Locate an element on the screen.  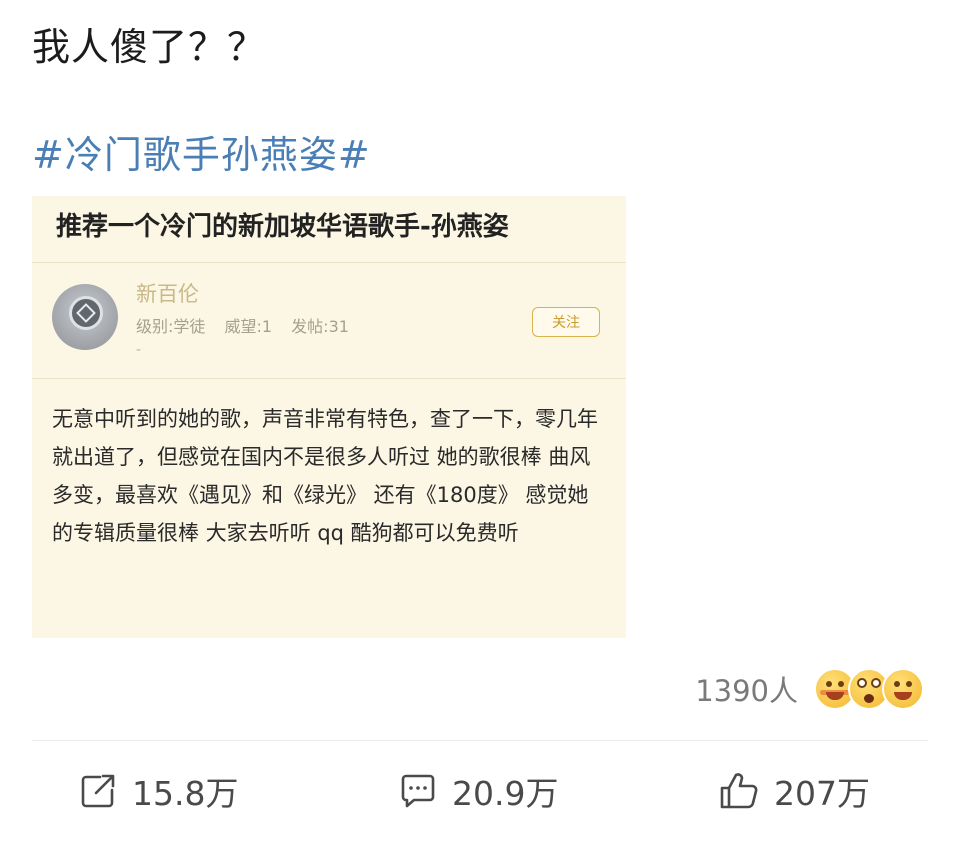
follow-button: 关注 is located at coordinates (566, 322).